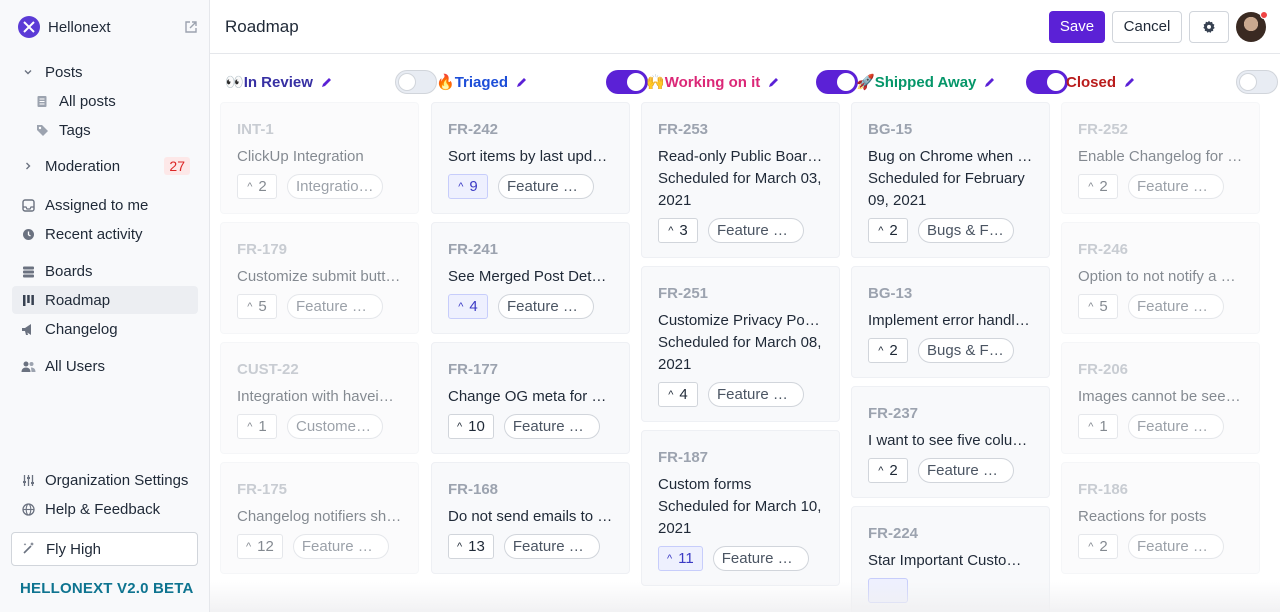 The width and height of the screenshot is (1280, 612). I want to click on tag-label: Feature Request, so click(546, 186).